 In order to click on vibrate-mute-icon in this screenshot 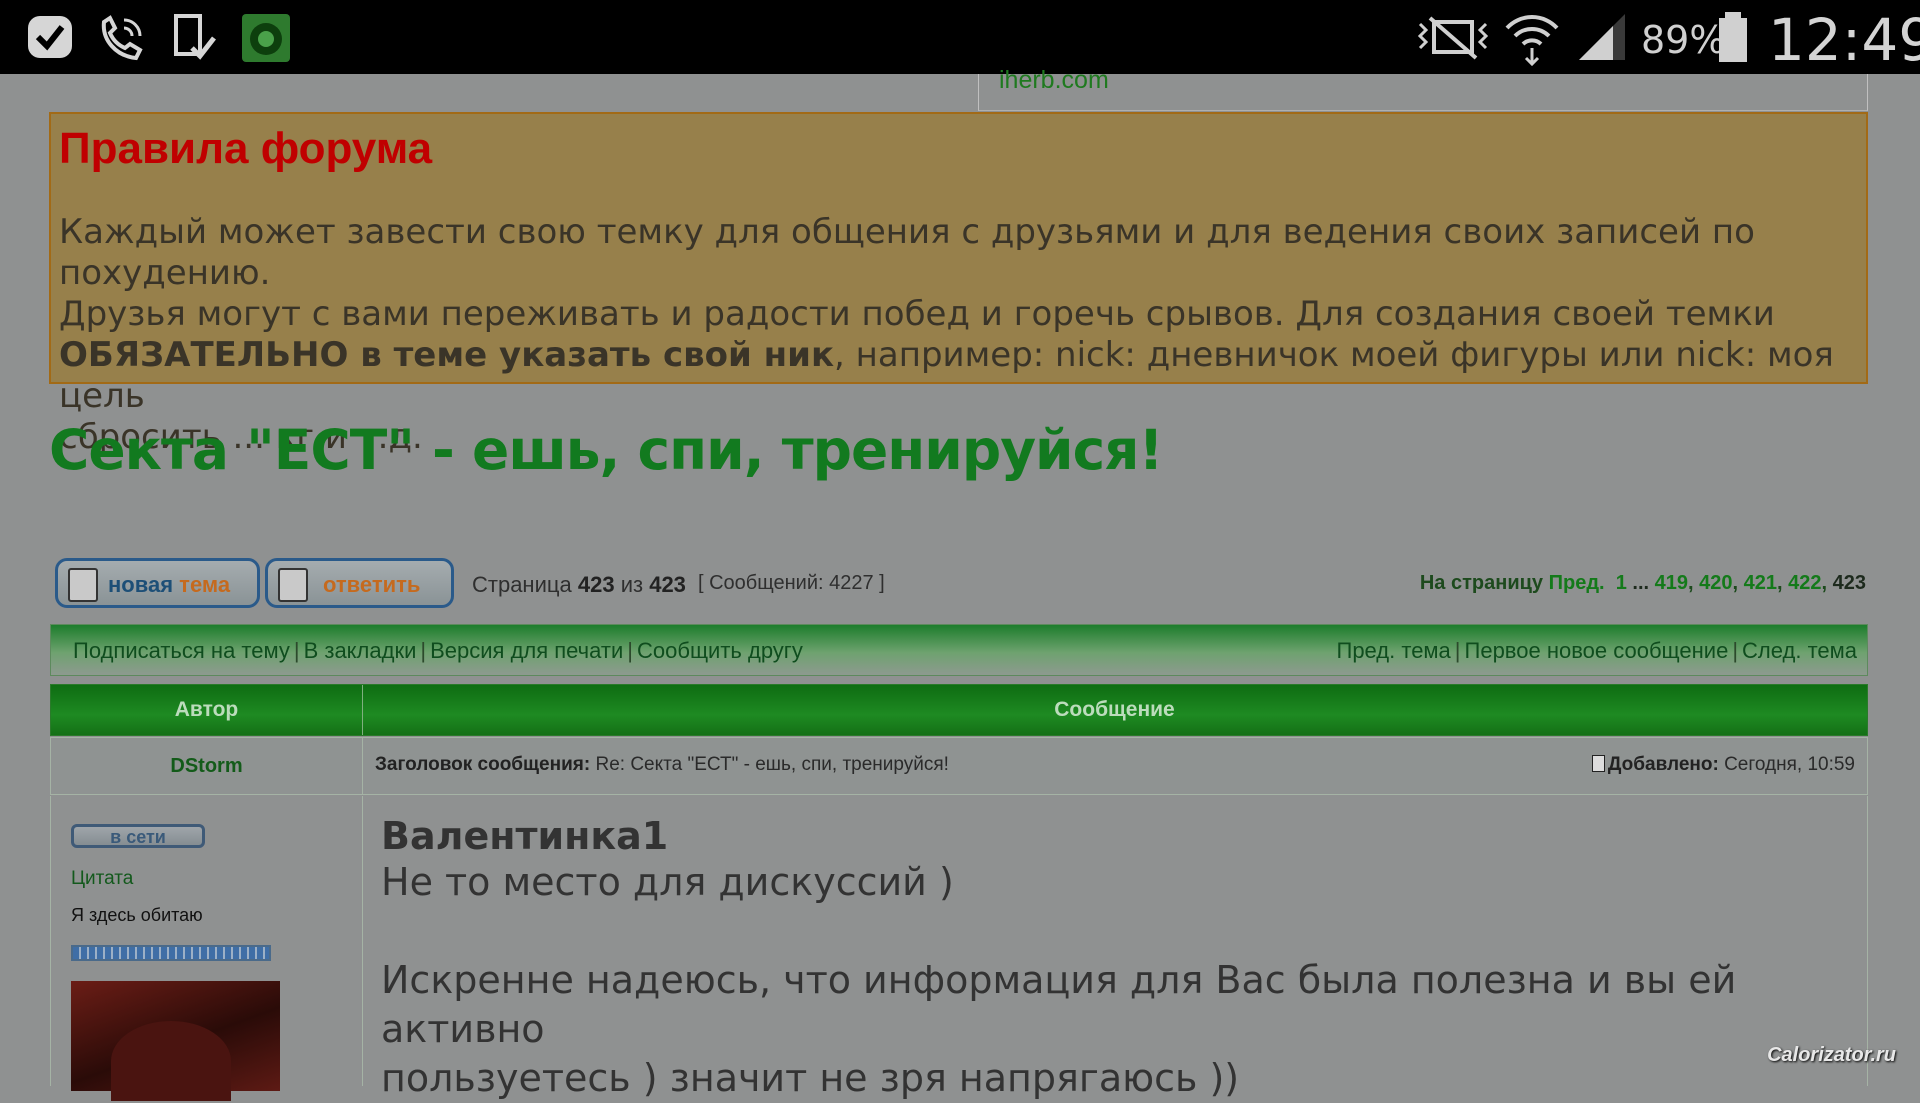, I will do `click(1453, 38)`.